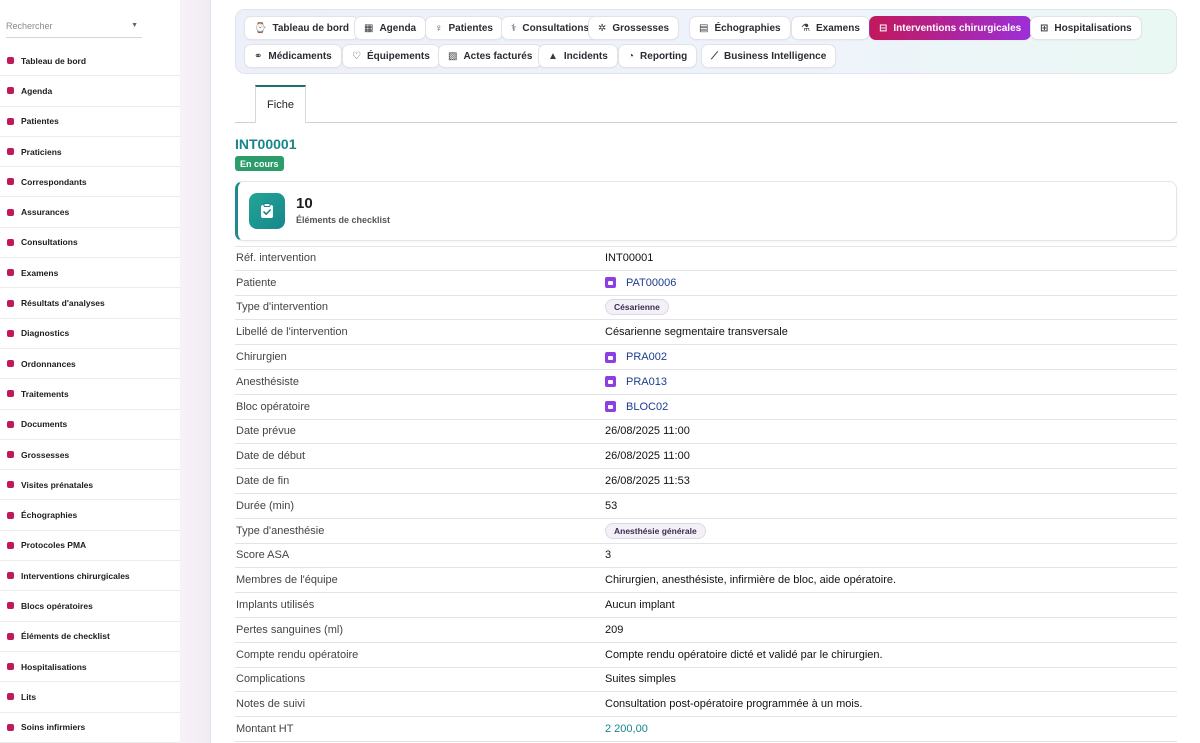 The width and height of the screenshot is (1200, 743). I want to click on tab-hospitalisations: ⊞ Hospitalisations, so click(1086, 28).